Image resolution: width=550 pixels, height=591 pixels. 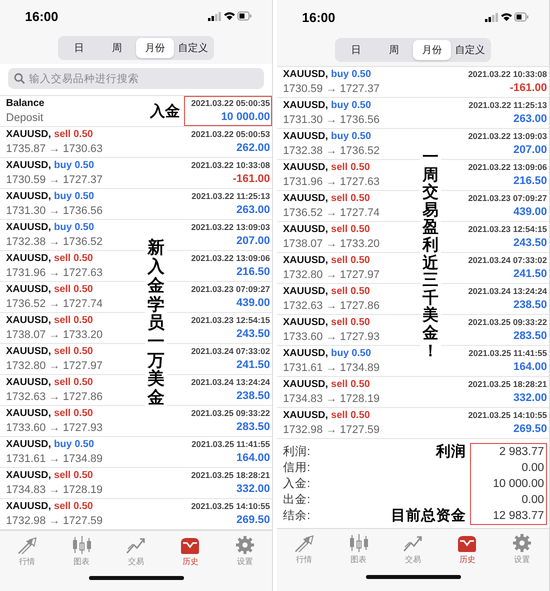 What do you see at coordinates (507, 384) in the screenshot?
I see `deal-date: 2021.03.25 18:28:21` at bounding box center [507, 384].